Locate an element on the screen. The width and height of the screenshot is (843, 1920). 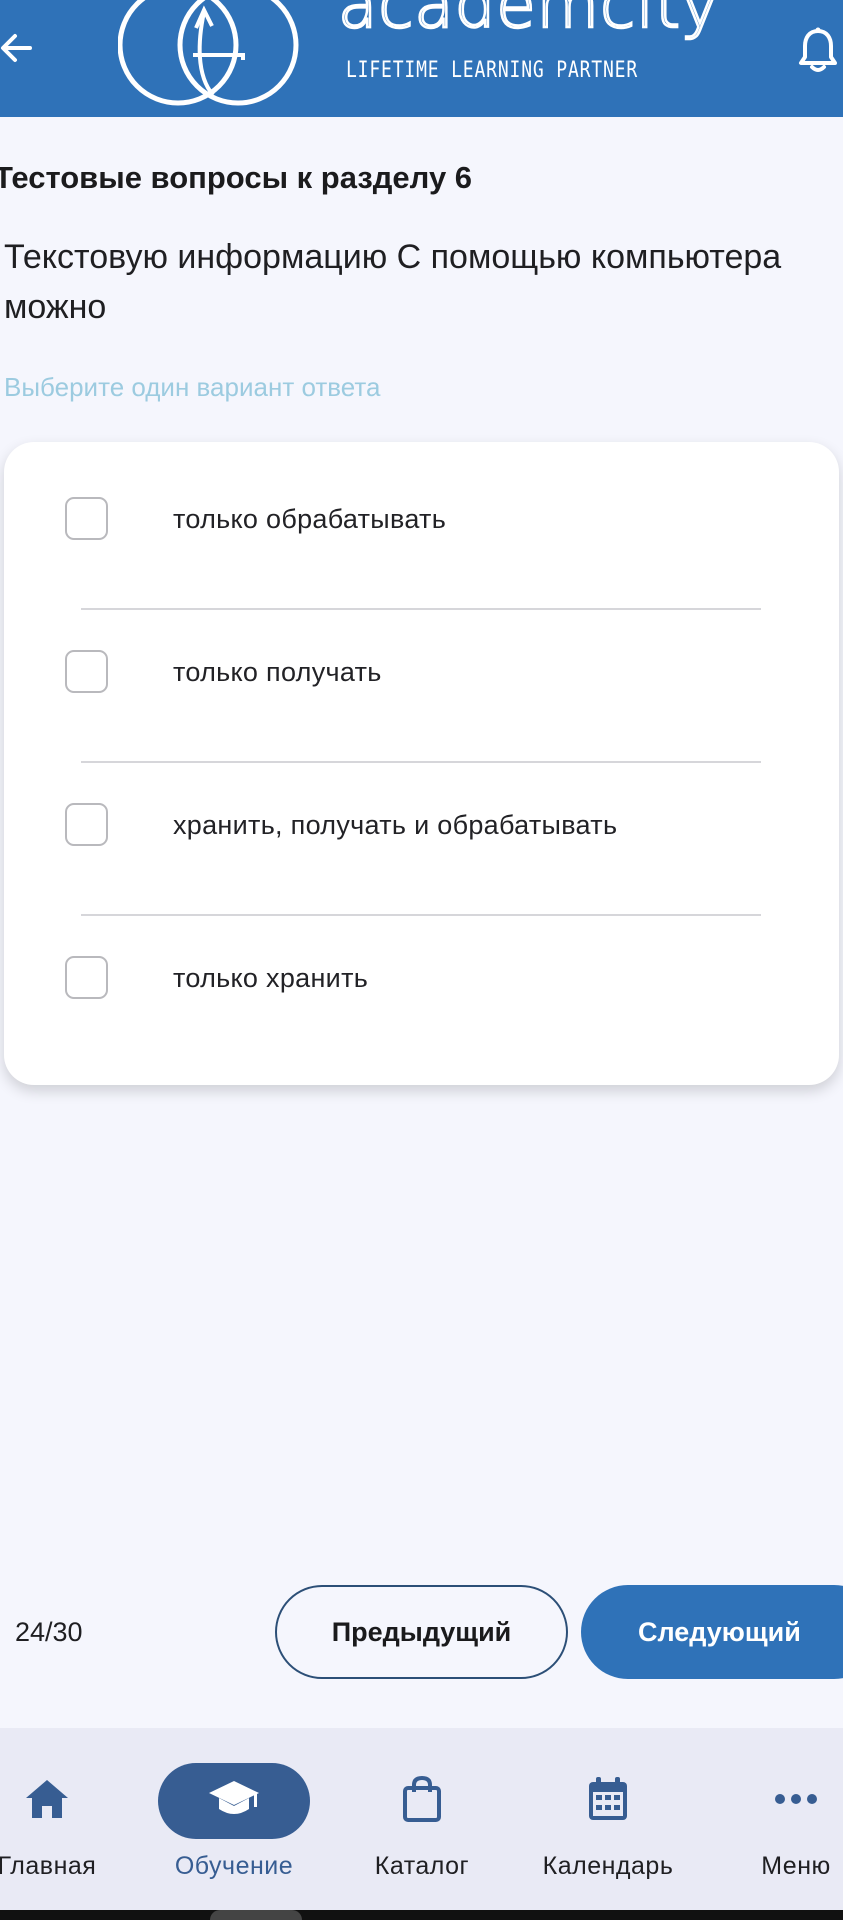
bottom-navigation: Главная Обучение Каталог Календарь Меню is located at coordinates (421, 1819).